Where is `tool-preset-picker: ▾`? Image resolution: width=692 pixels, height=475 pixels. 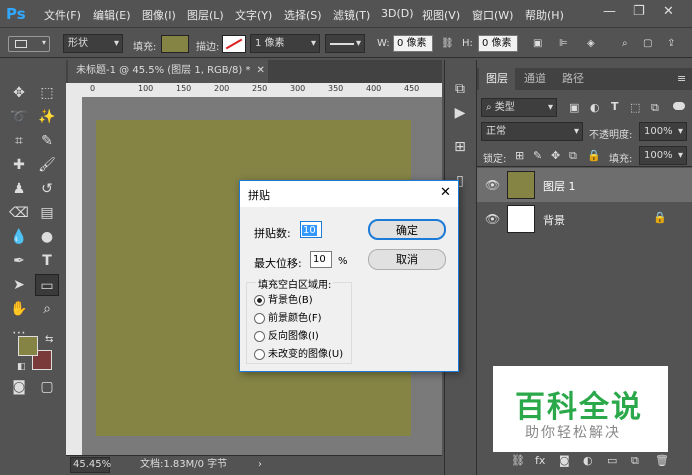
tool-preset-picker: ▾ is located at coordinates (29, 44).